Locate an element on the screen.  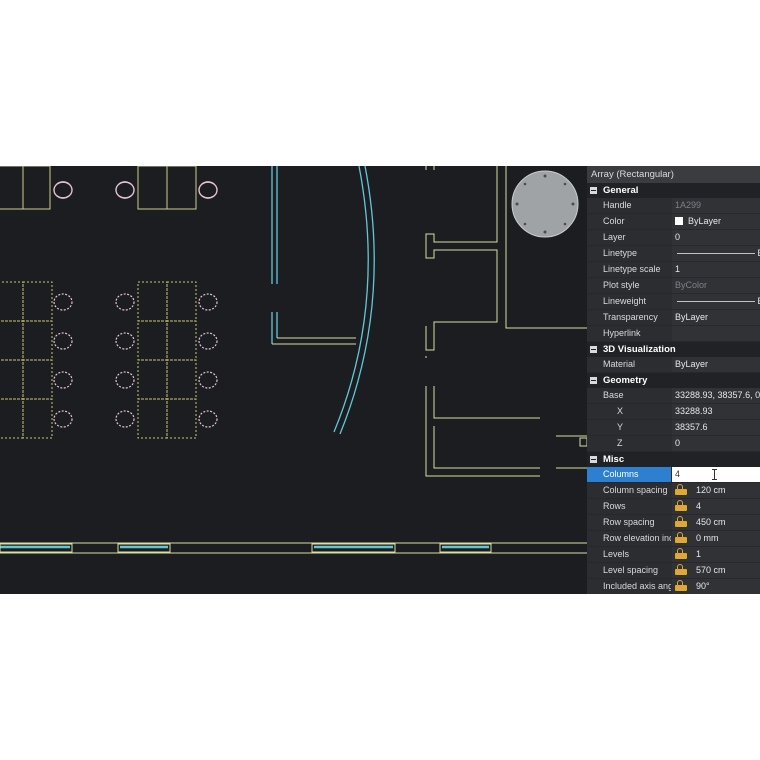
section-3d-visualization: 3D Visualization is located at coordinates (673, 349).